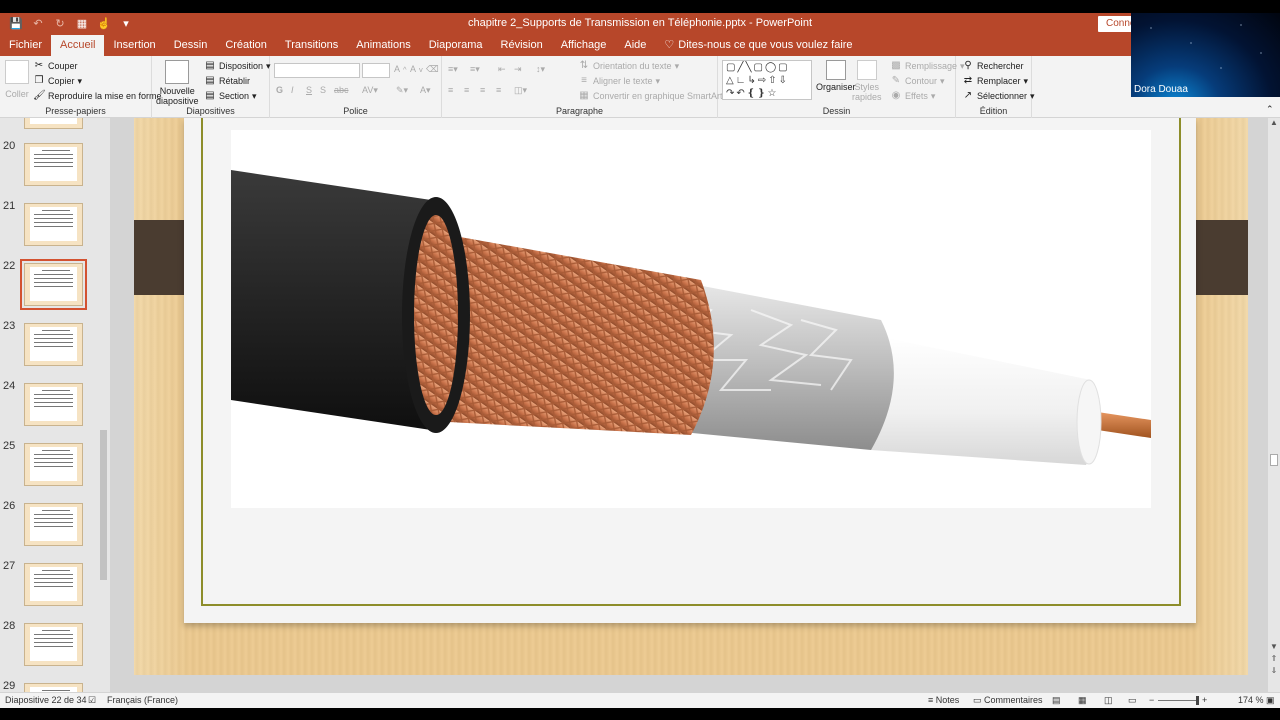 Image resolution: width=1280 pixels, height=720 pixels. Describe the element at coordinates (482, 90) in the screenshot. I see `align-right-icon: ≡` at that location.